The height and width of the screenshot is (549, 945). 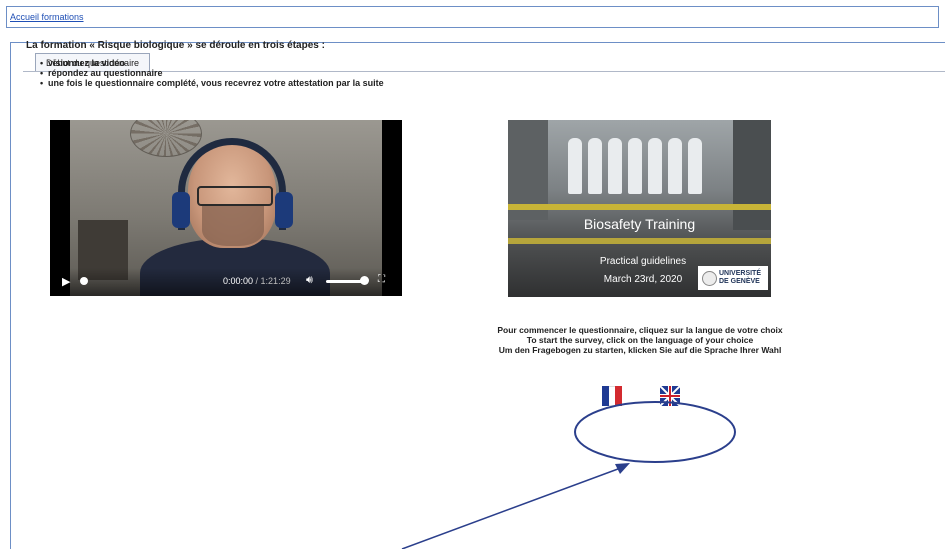 I want to click on current-time: 0:00:00, so click(x=238, y=281).